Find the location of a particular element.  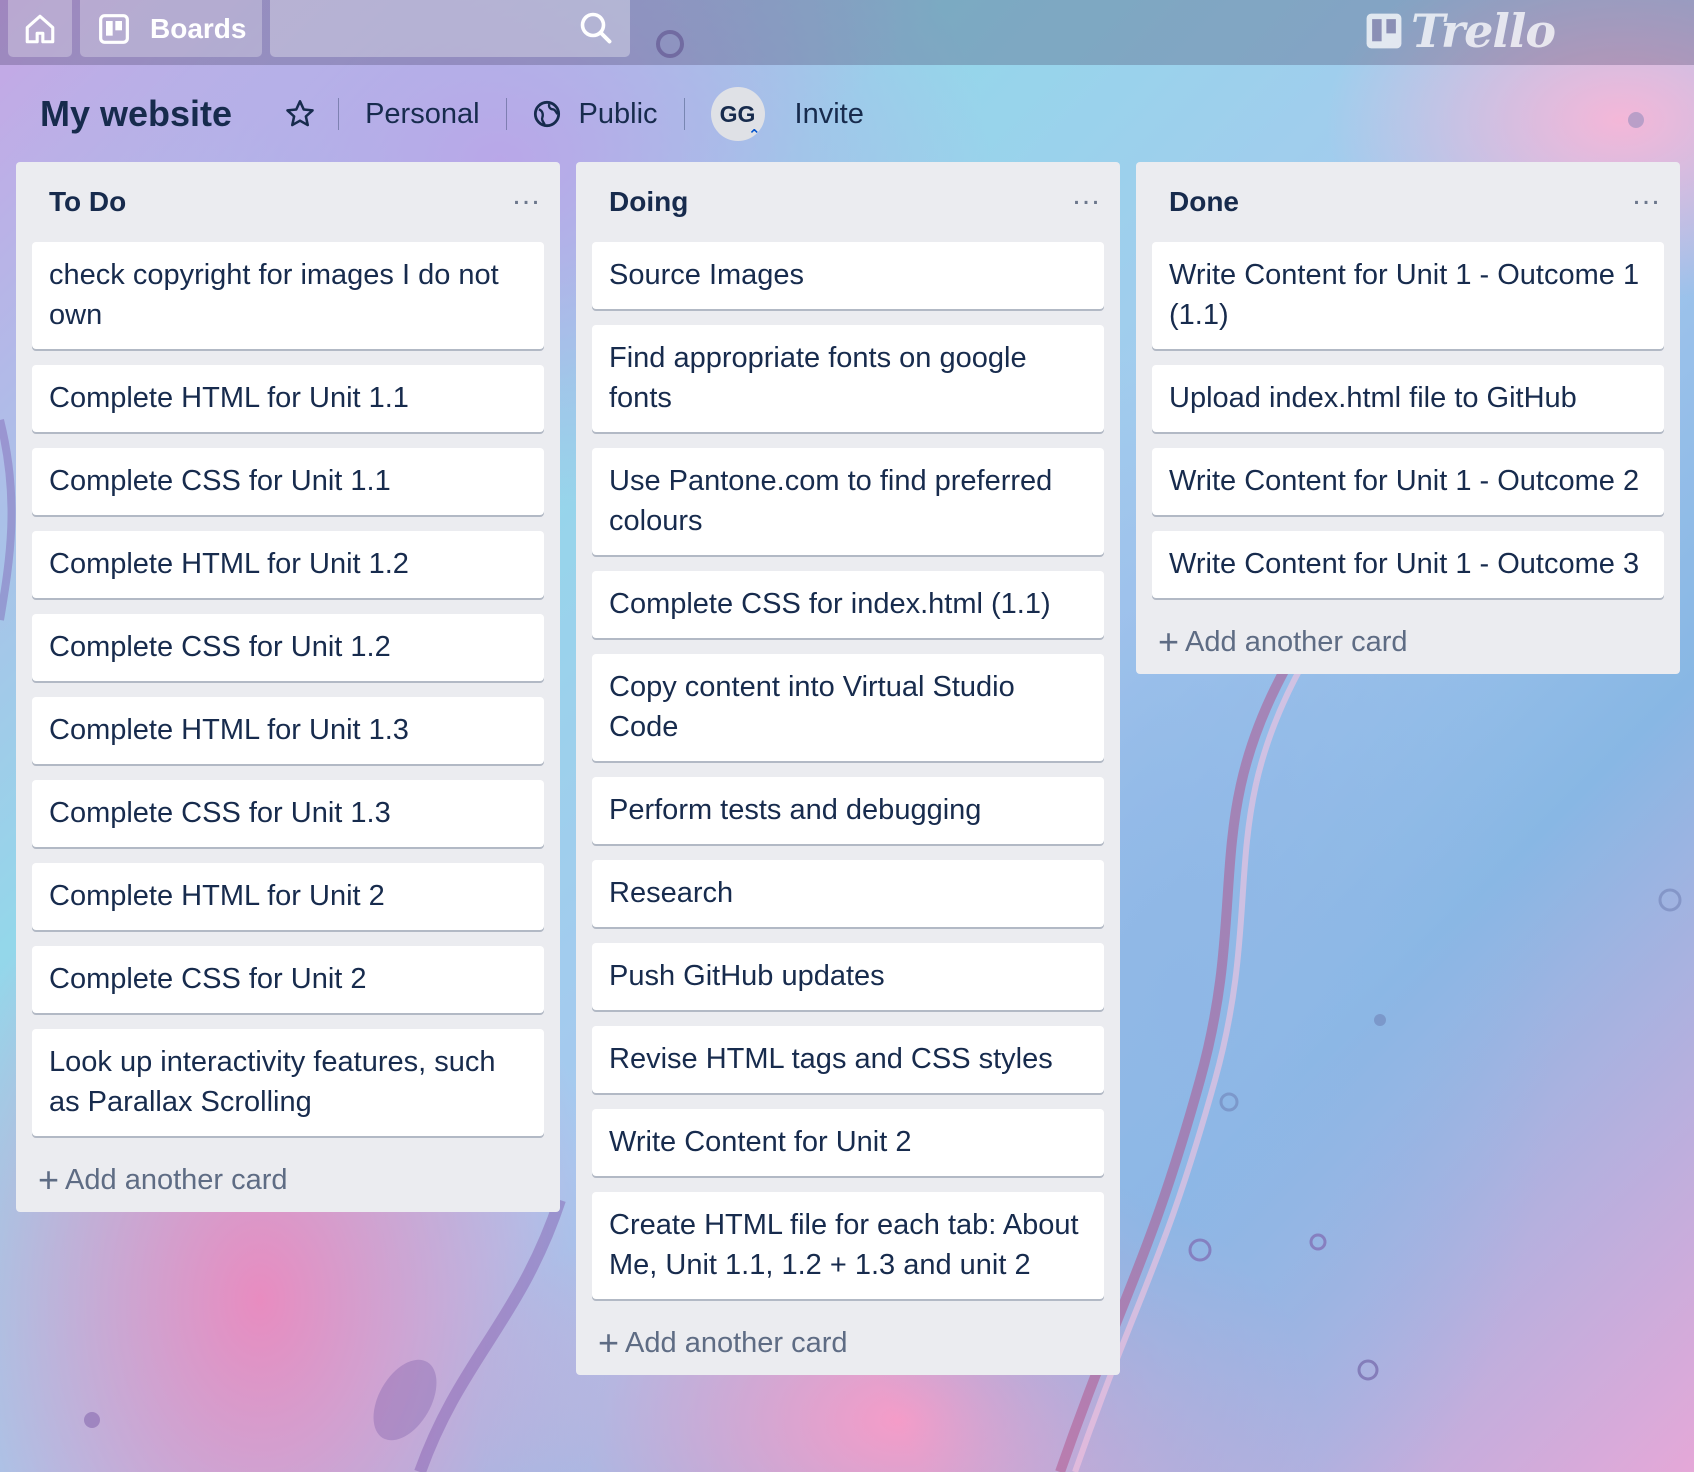

search-input is located at coordinates (450, 28).